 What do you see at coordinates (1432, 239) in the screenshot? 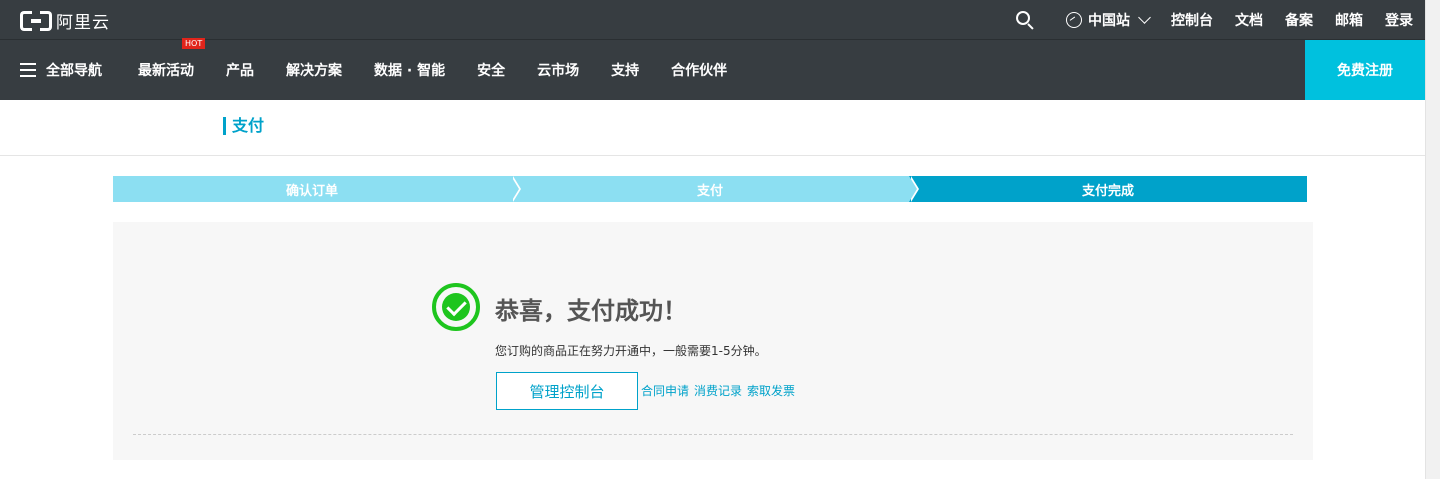
I see `page-scrollbar` at bounding box center [1432, 239].